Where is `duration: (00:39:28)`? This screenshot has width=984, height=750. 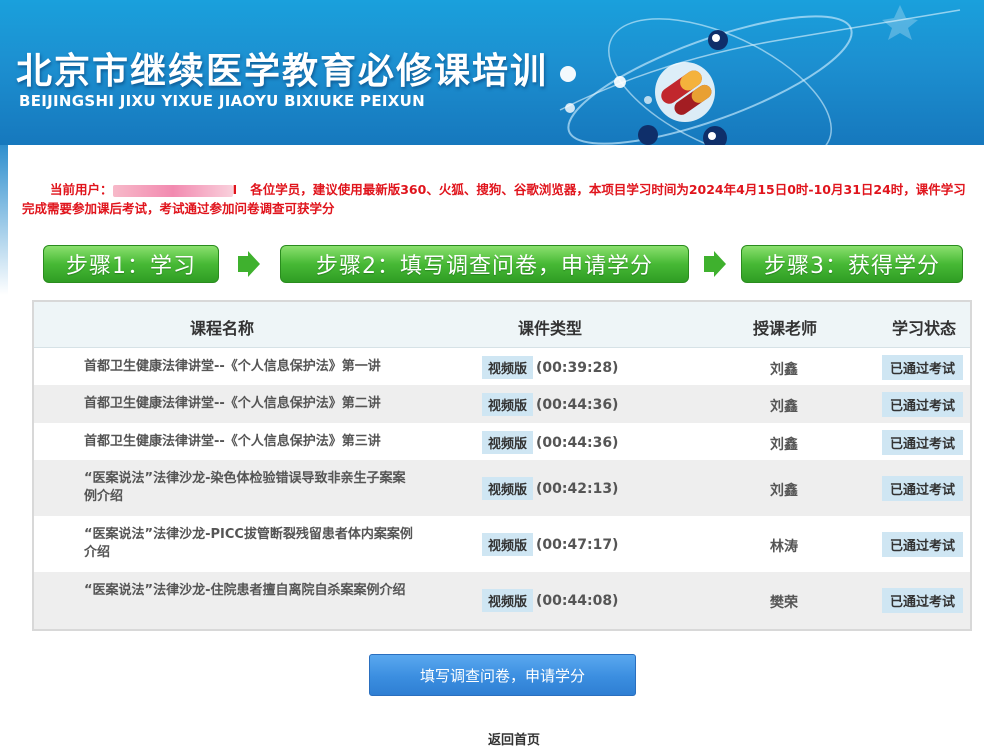 duration: (00:39:28) is located at coordinates (577, 367).